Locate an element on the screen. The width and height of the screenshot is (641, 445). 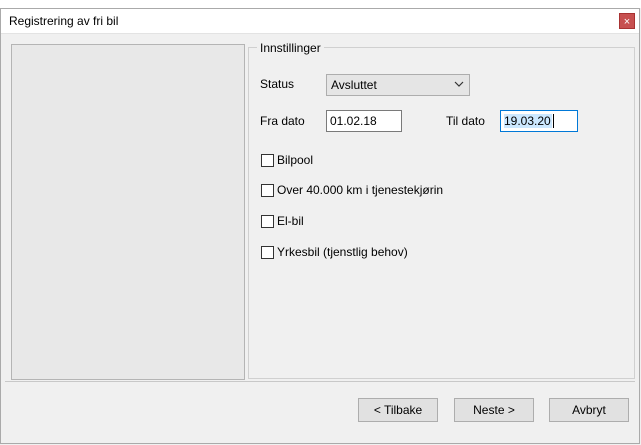
from-date-label: Fra dato is located at coordinates (282, 121).